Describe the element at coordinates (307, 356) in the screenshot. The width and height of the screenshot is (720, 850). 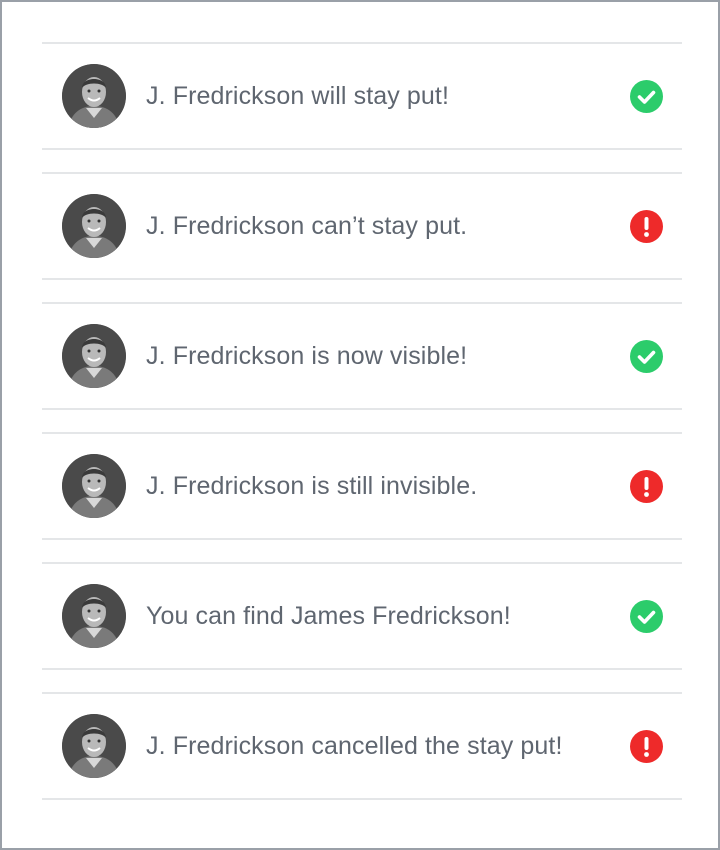
I see `notification-message: J. Fredrickson is now visible!` at that location.